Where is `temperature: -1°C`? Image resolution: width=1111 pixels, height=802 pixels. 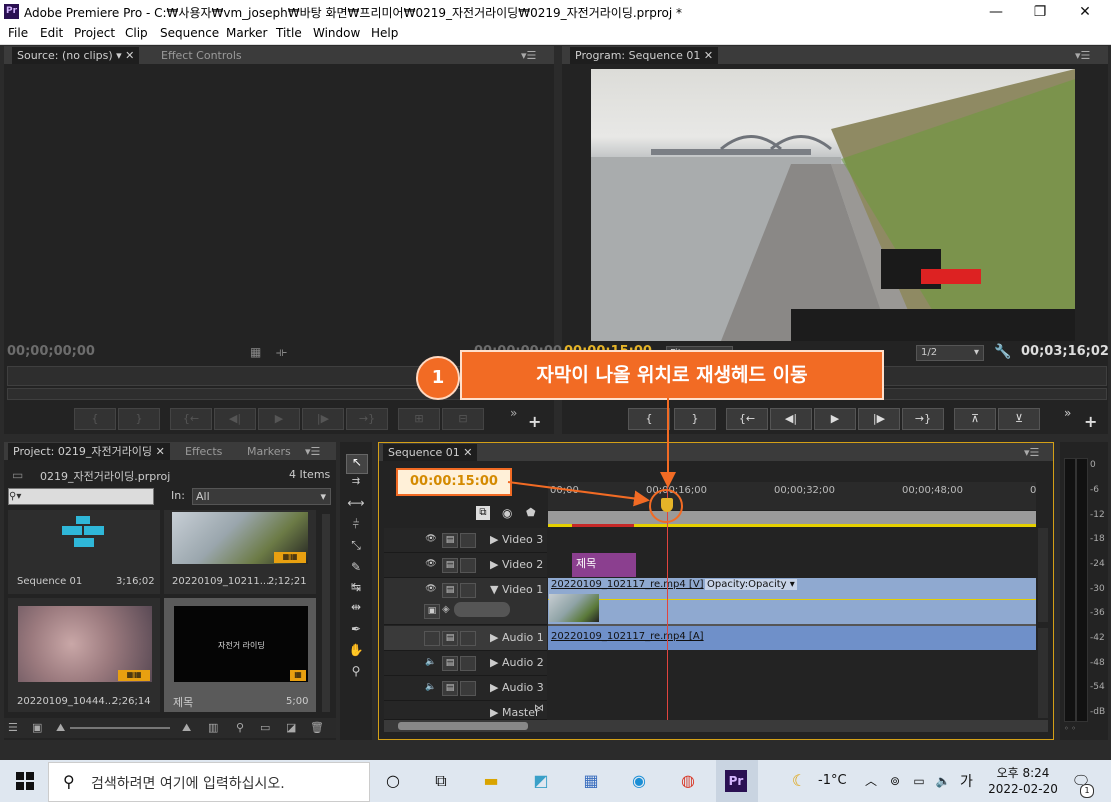 temperature: -1°C is located at coordinates (832, 780).